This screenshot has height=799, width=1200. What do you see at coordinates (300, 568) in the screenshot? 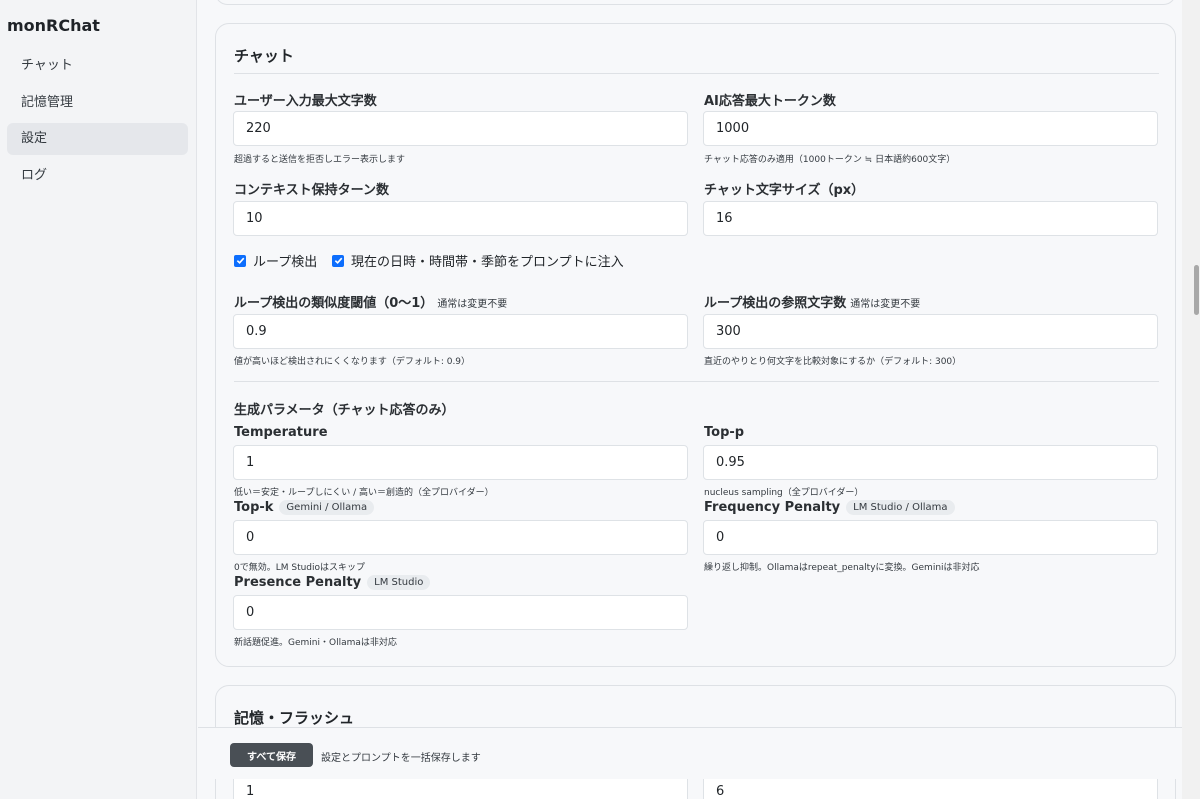
I see `top-k-help: 0で無効。LM Studioはスキップ` at bounding box center [300, 568].